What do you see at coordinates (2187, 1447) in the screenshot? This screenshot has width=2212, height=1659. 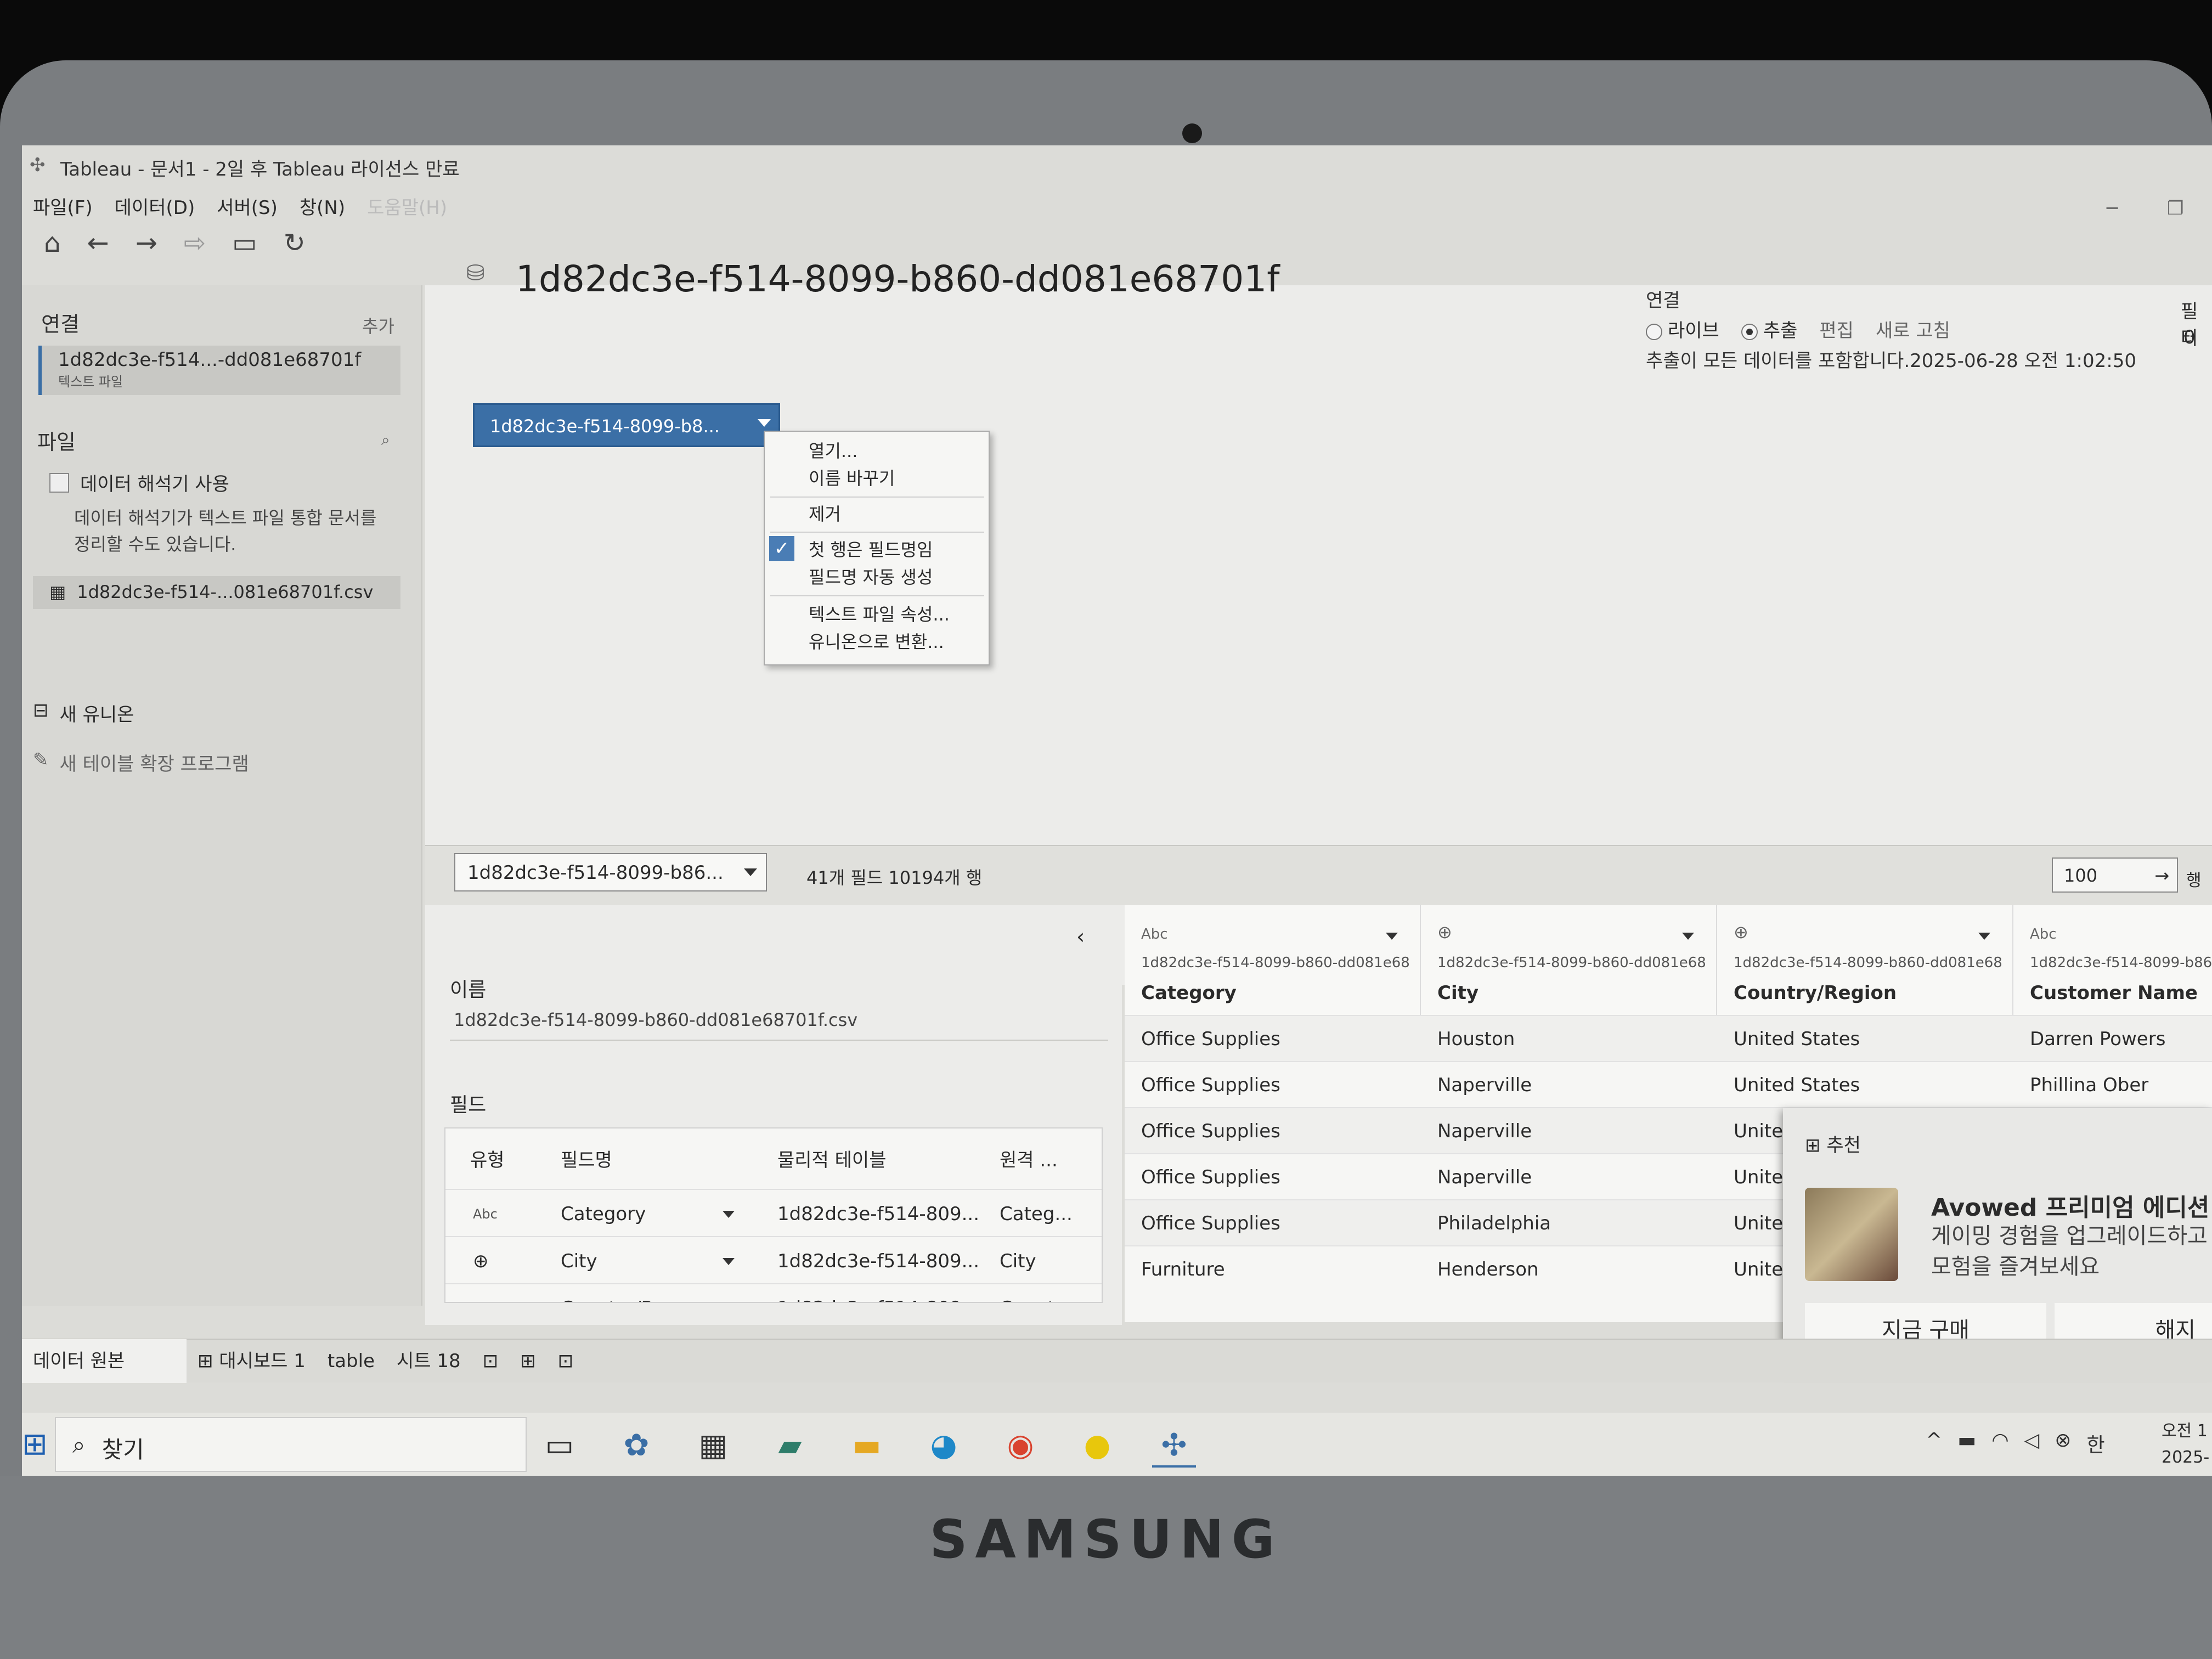 I see `clock: 오전 1 2025-0` at bounding box center [2187, 1447].